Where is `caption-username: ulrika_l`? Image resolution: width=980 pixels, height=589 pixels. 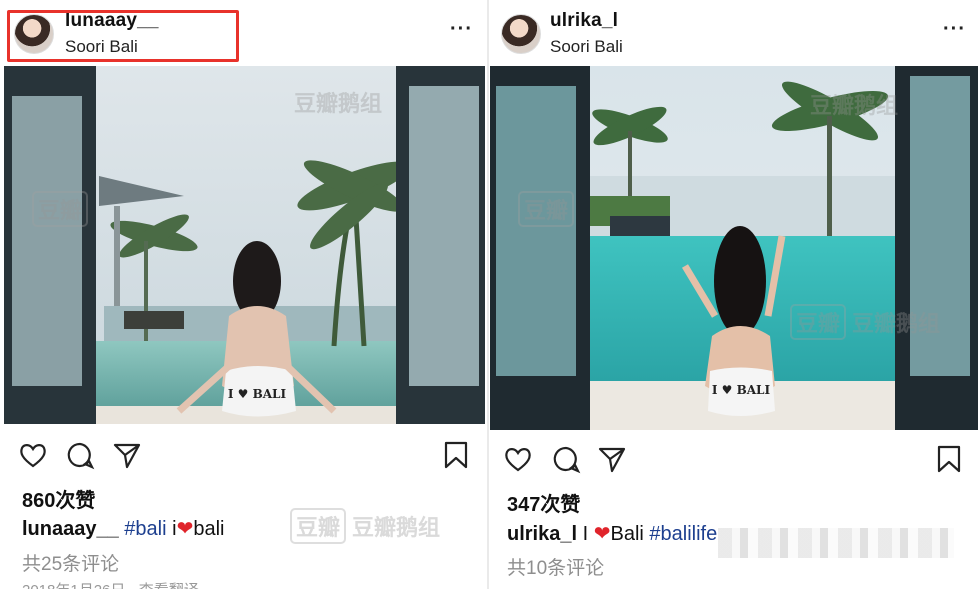 caption-username: ulrika_l is located at coordinates (542, 534).